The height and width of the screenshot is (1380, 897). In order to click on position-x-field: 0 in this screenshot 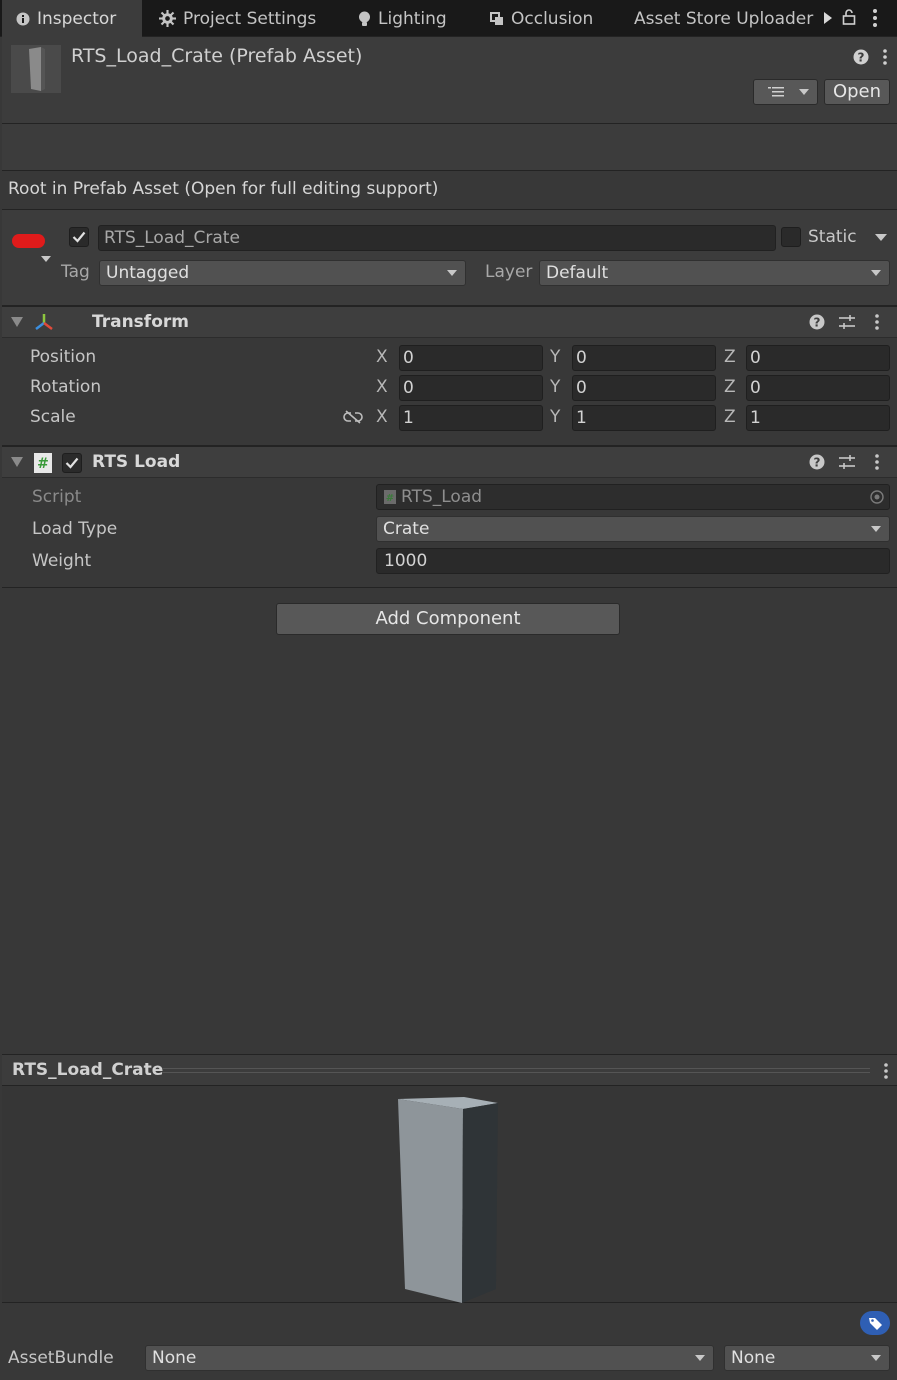, I will do `click(471, 358)`.